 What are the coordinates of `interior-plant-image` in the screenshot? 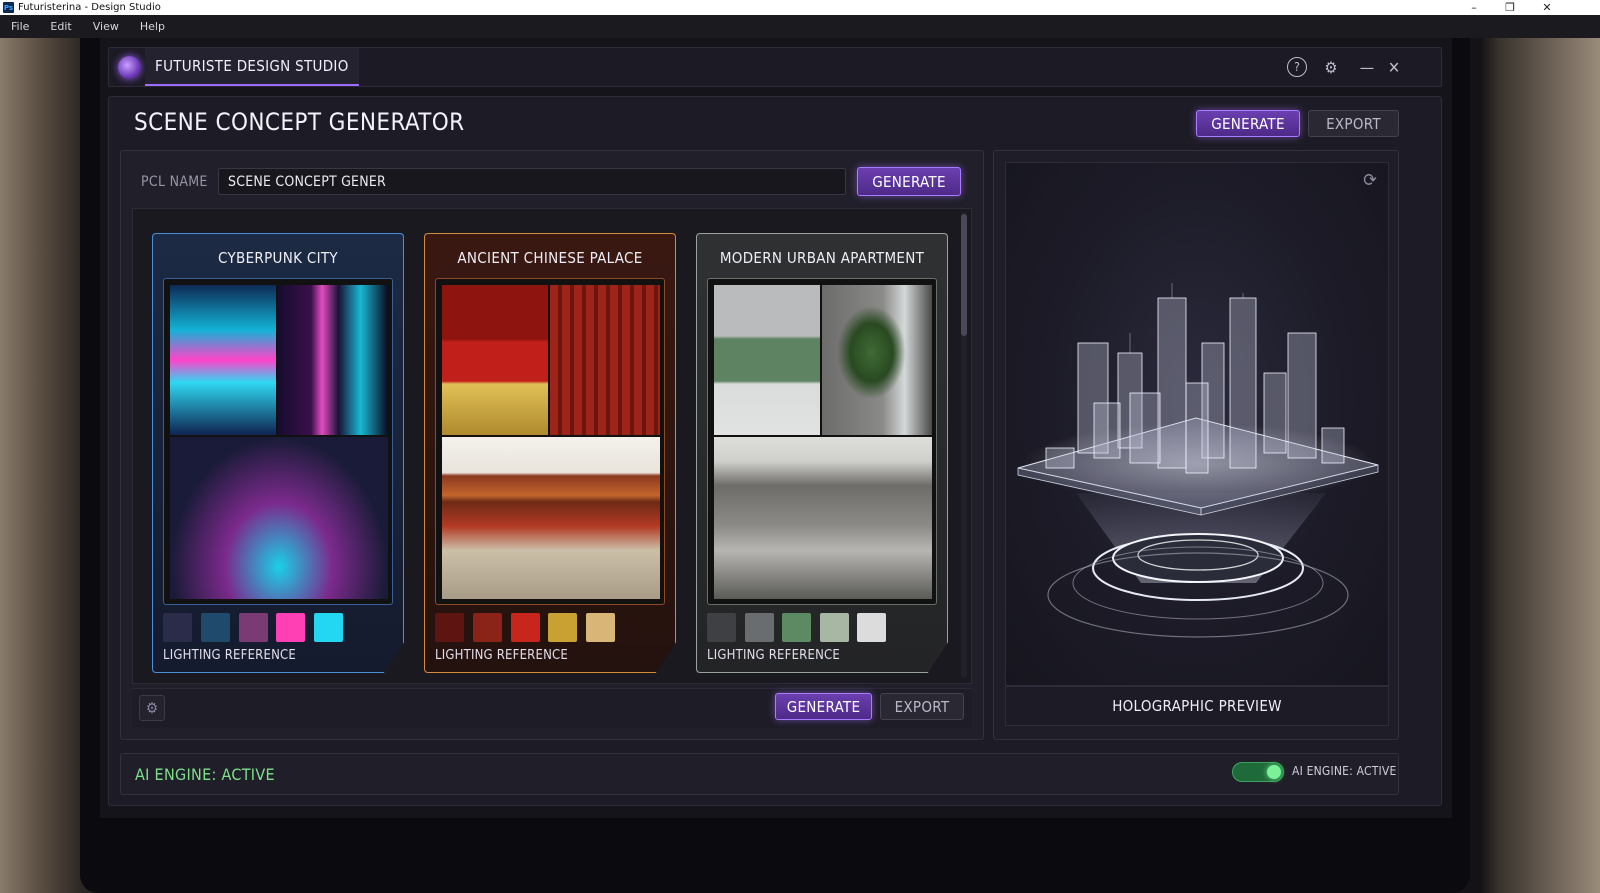 It's located at (877, 360).